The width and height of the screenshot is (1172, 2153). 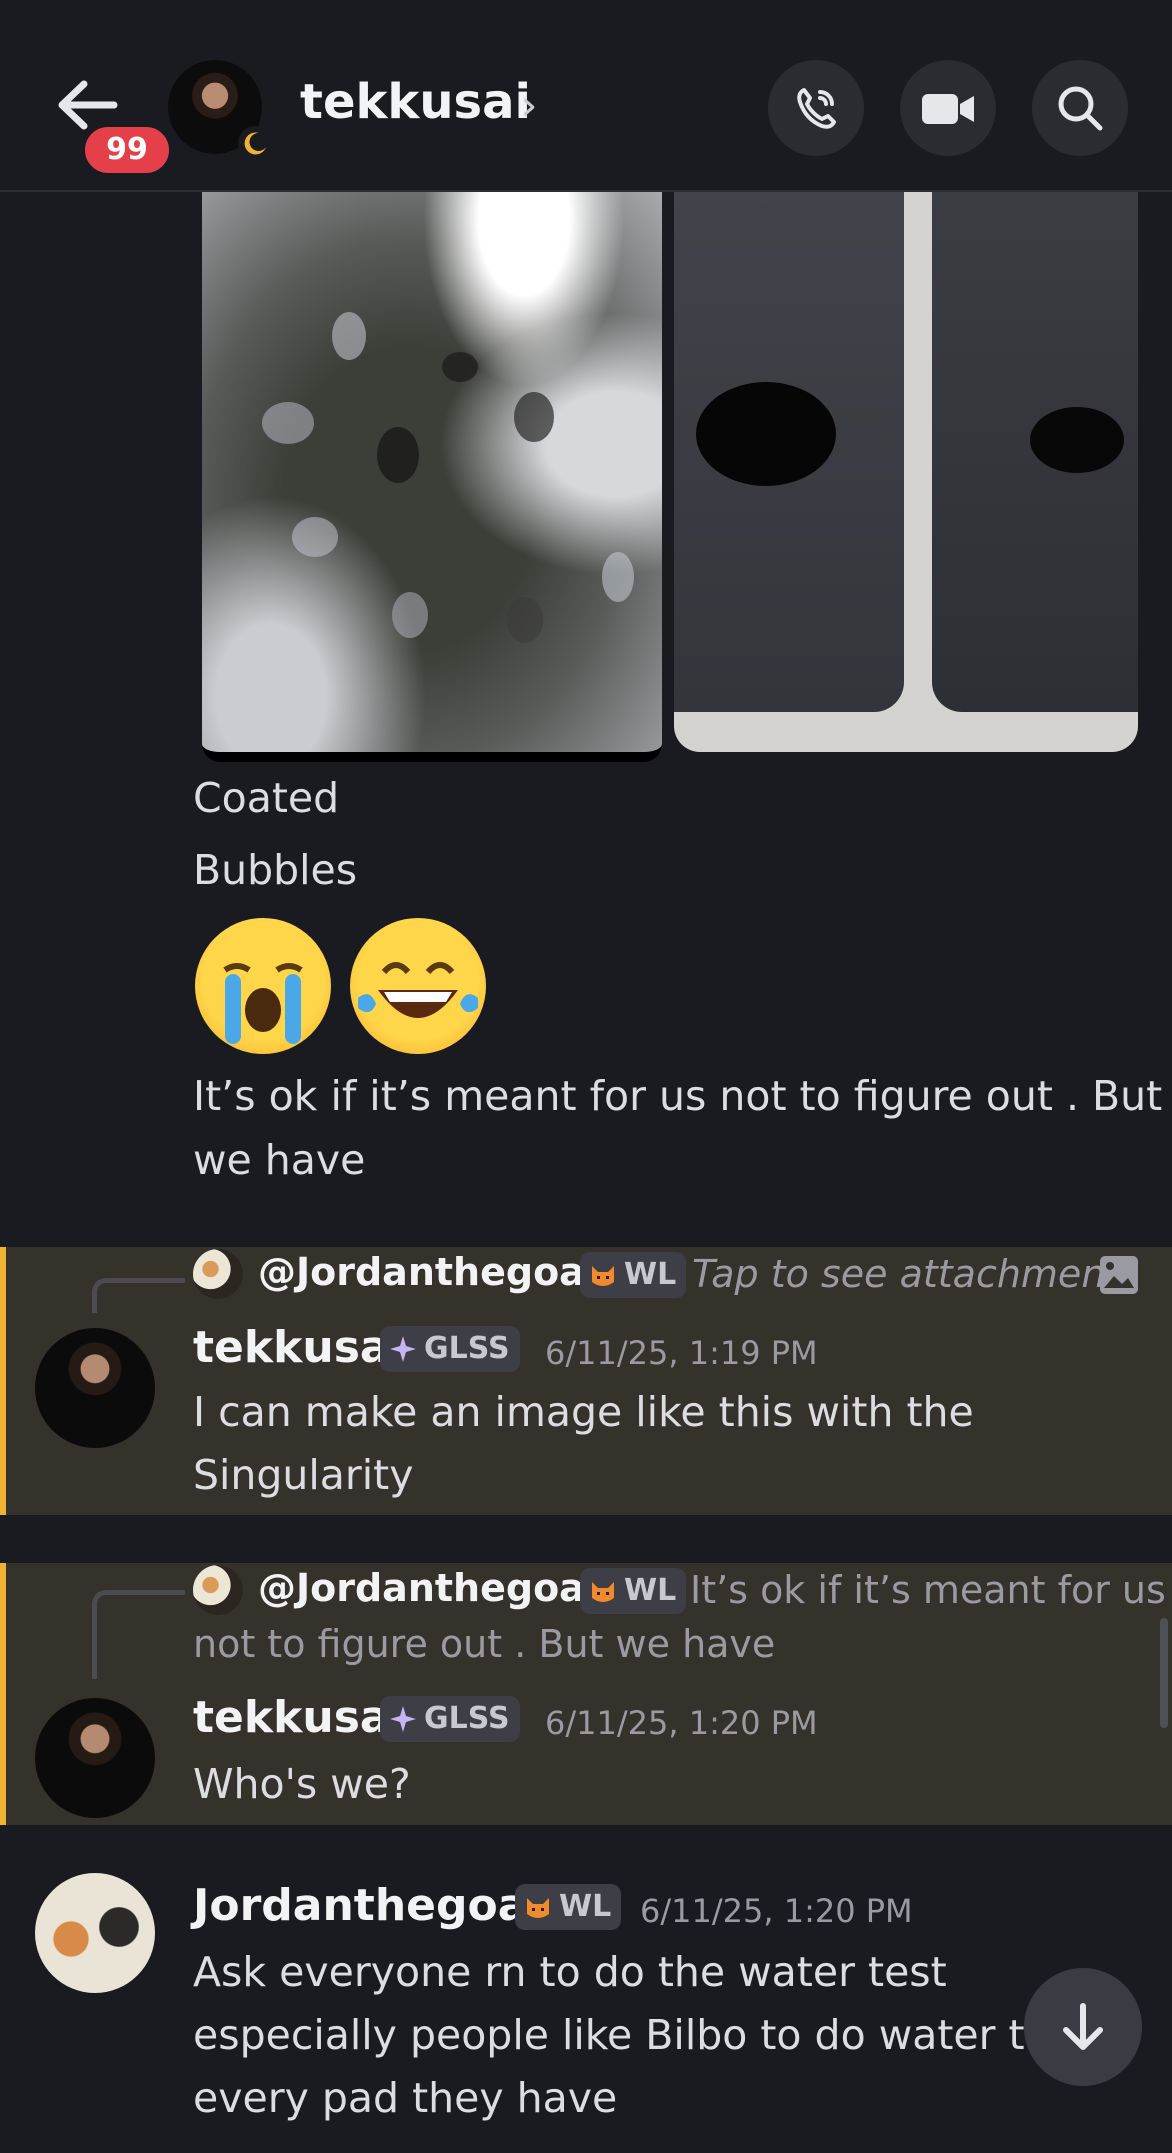 I want to click on image-icon, so click(x=1119, y=1275).